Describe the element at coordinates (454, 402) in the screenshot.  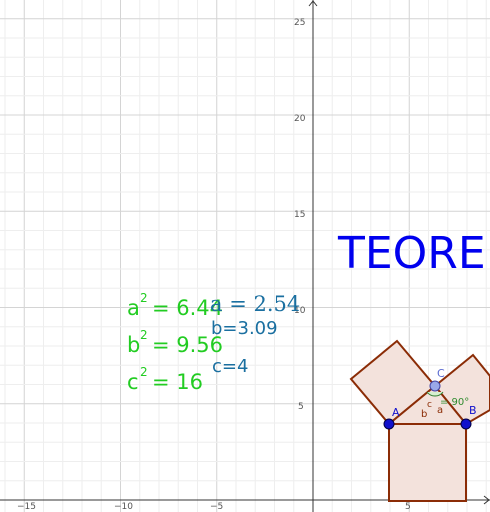
I see `angle-label: = 90°` at that location.